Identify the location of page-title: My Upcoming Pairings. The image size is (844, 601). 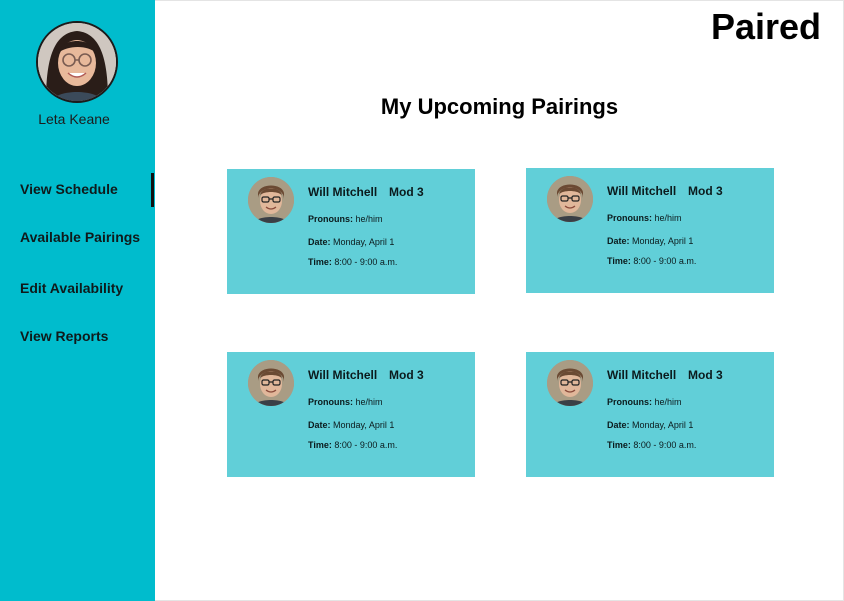
(499, 106).